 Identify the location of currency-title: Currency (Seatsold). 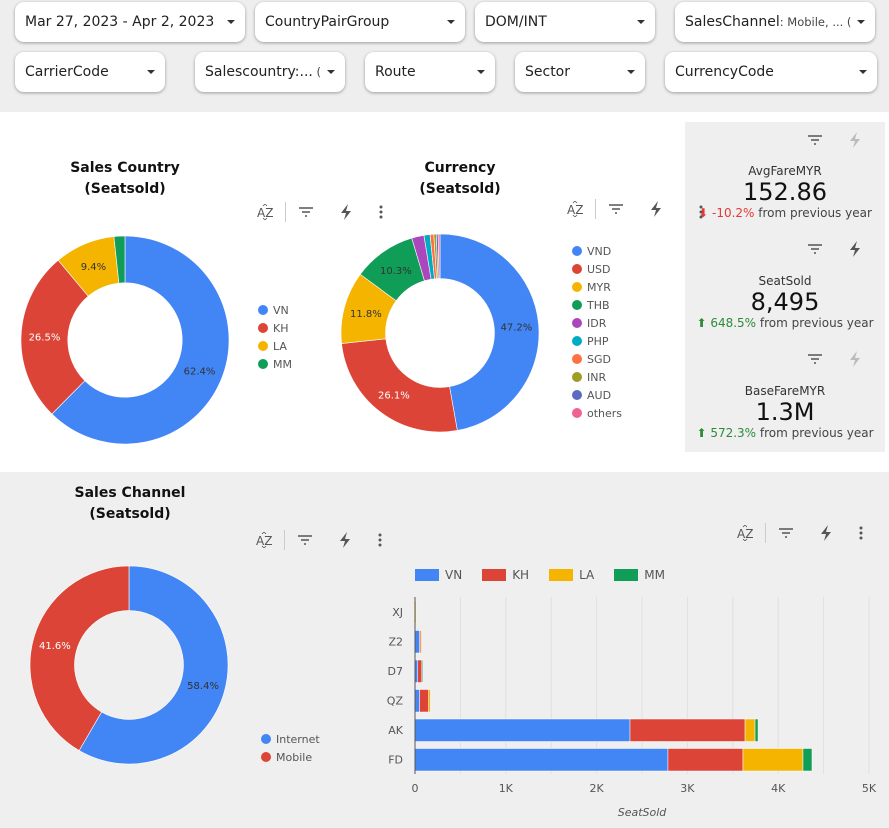
(460, 179).